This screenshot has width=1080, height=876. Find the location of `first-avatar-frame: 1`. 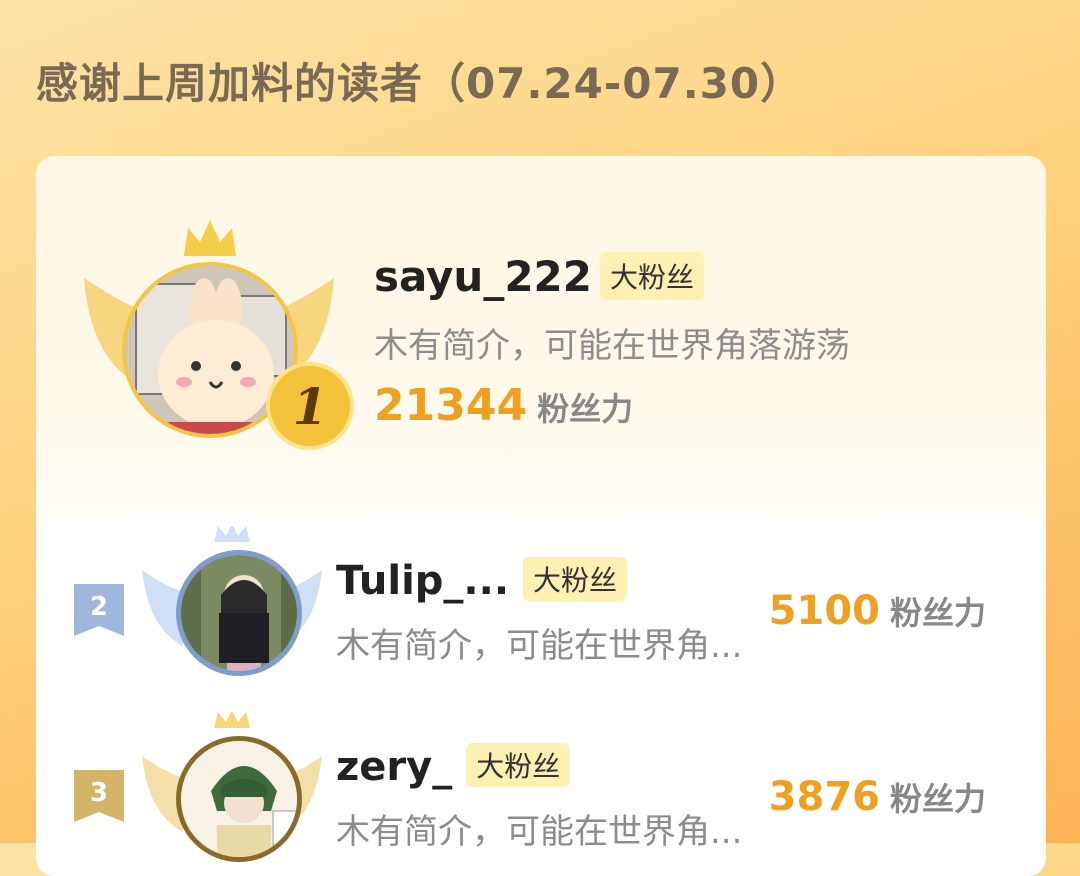

first-avatar-frame: 1 is located at coordinates (219, 334).